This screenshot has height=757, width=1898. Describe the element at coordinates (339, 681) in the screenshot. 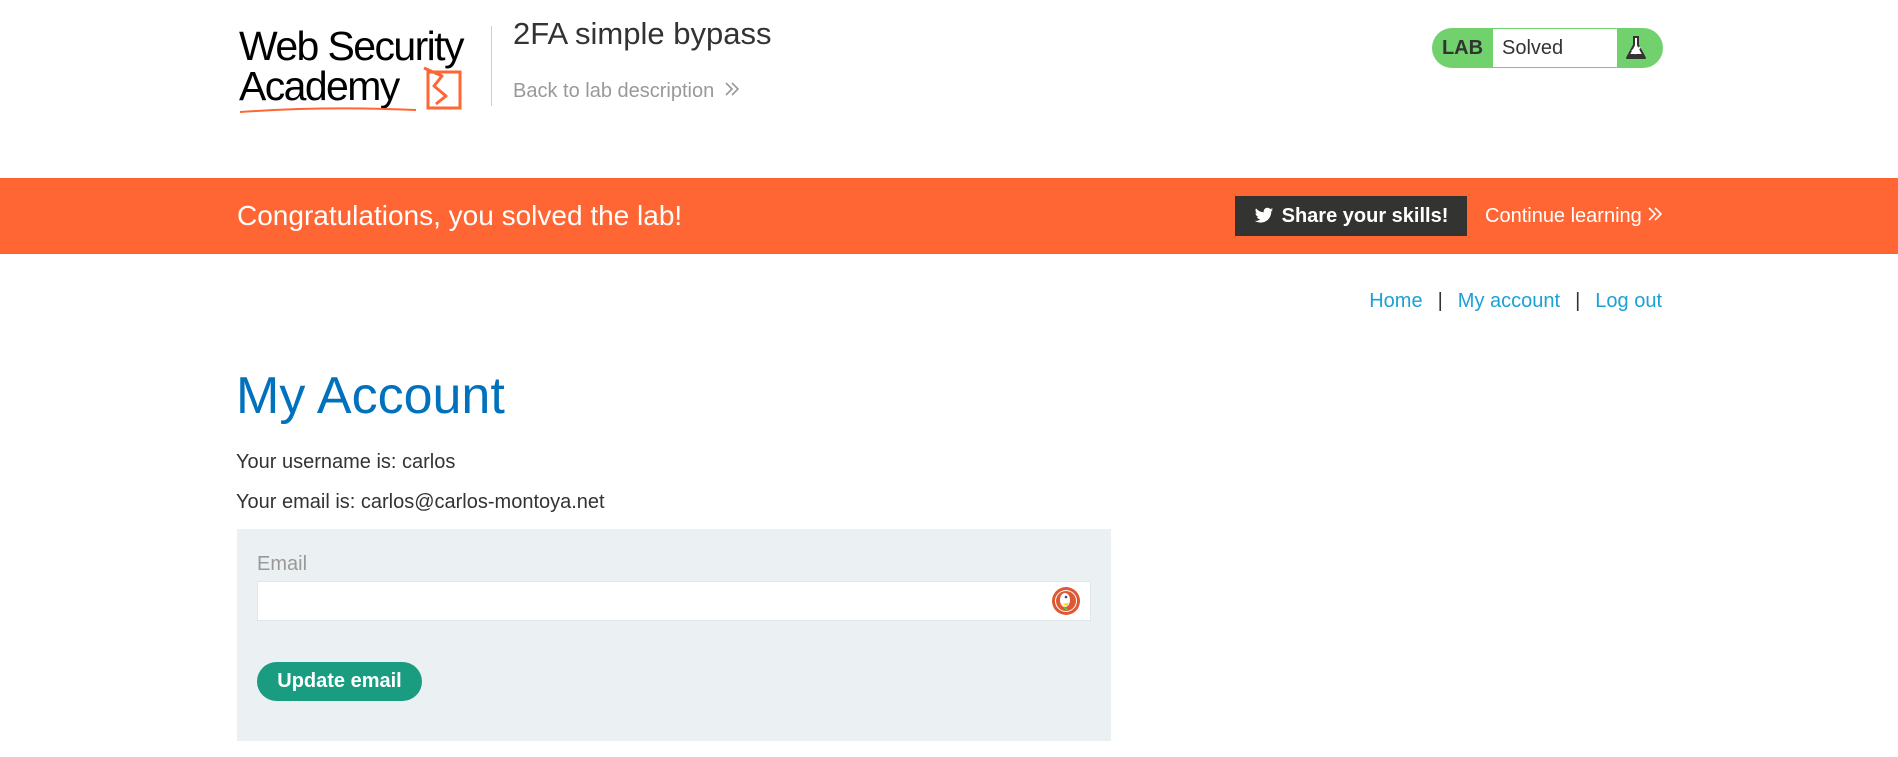

I see `update-email-button: Update email` at that location.